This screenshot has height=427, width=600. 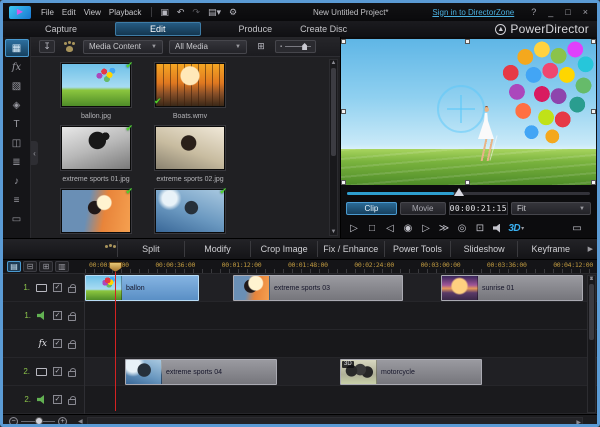 I want to click on dual-preview-button: ▭, so click(x=577, y=228).